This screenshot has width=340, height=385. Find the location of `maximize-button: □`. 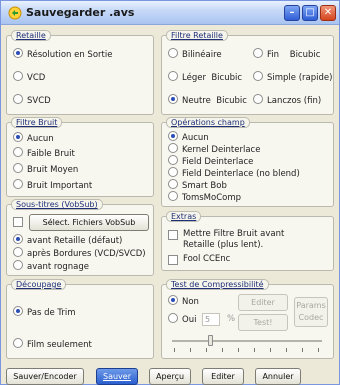

maximize-button: □ is located at coordinates (310, 13).